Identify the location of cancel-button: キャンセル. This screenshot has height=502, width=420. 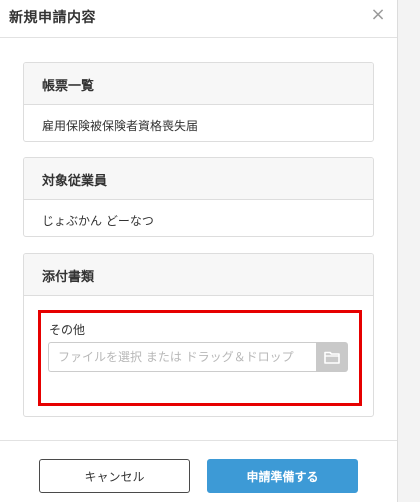
(114, 476).